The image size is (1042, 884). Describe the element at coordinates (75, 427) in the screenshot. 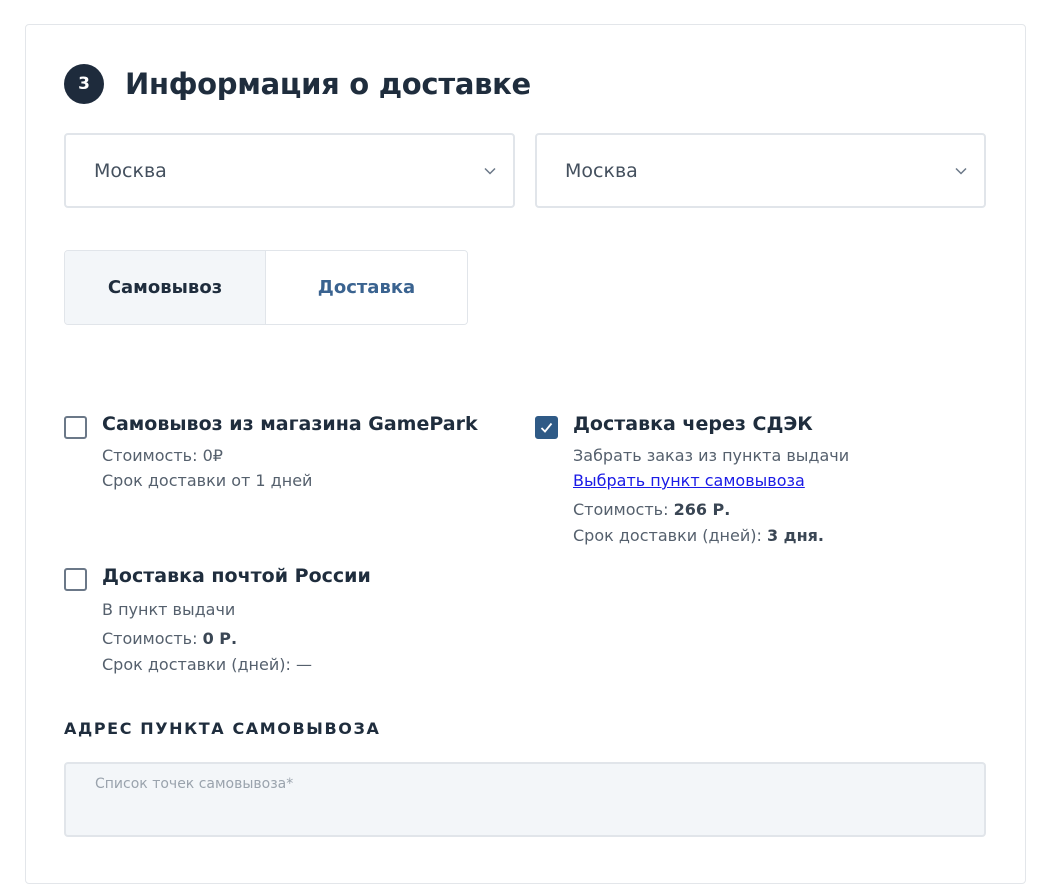

I see `store-pickup-checkbox` at that location.